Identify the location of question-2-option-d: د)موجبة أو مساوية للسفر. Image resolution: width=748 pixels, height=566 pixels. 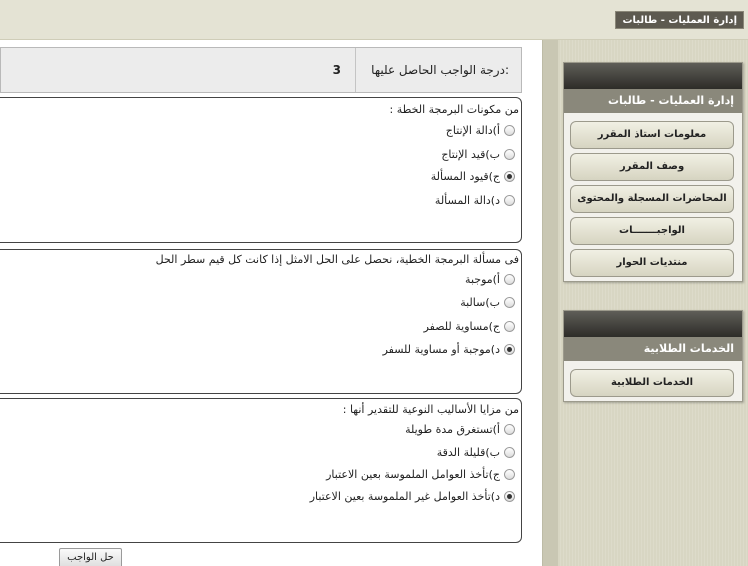
(449, 349).